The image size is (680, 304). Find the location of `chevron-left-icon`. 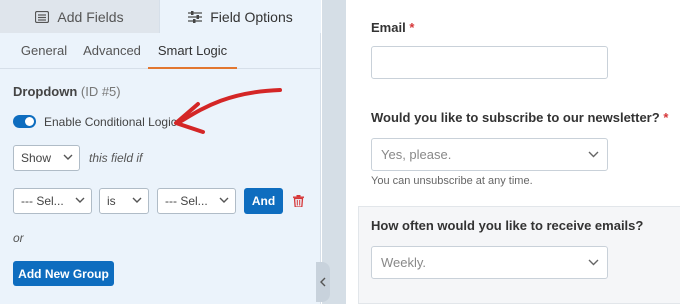

chevron-left-icon is located at coordinates (323, 282).